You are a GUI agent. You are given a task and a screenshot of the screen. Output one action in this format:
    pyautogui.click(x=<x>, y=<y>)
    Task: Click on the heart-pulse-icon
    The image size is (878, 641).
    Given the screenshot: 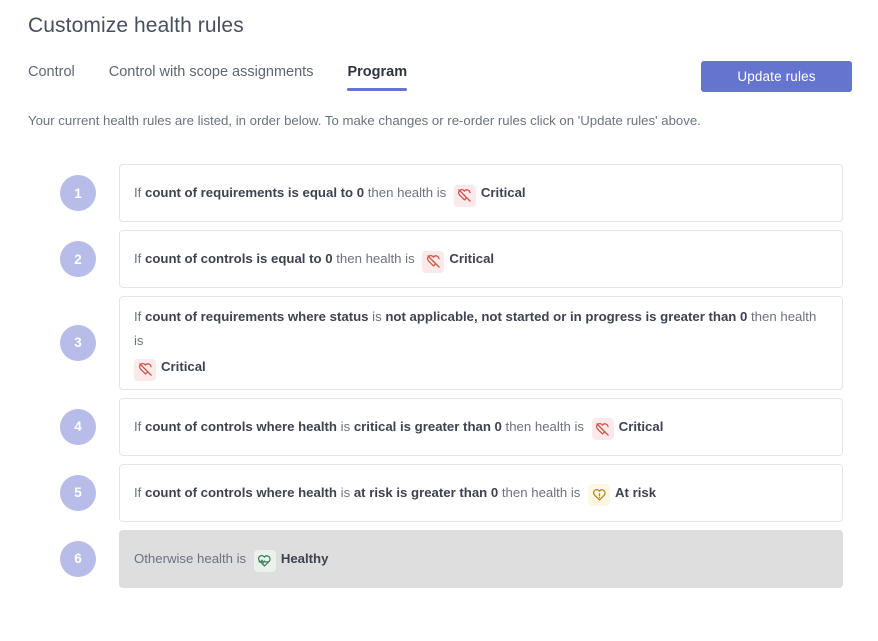 What is the action you would take?
    pyautogui.click(x=264, y=561)
    